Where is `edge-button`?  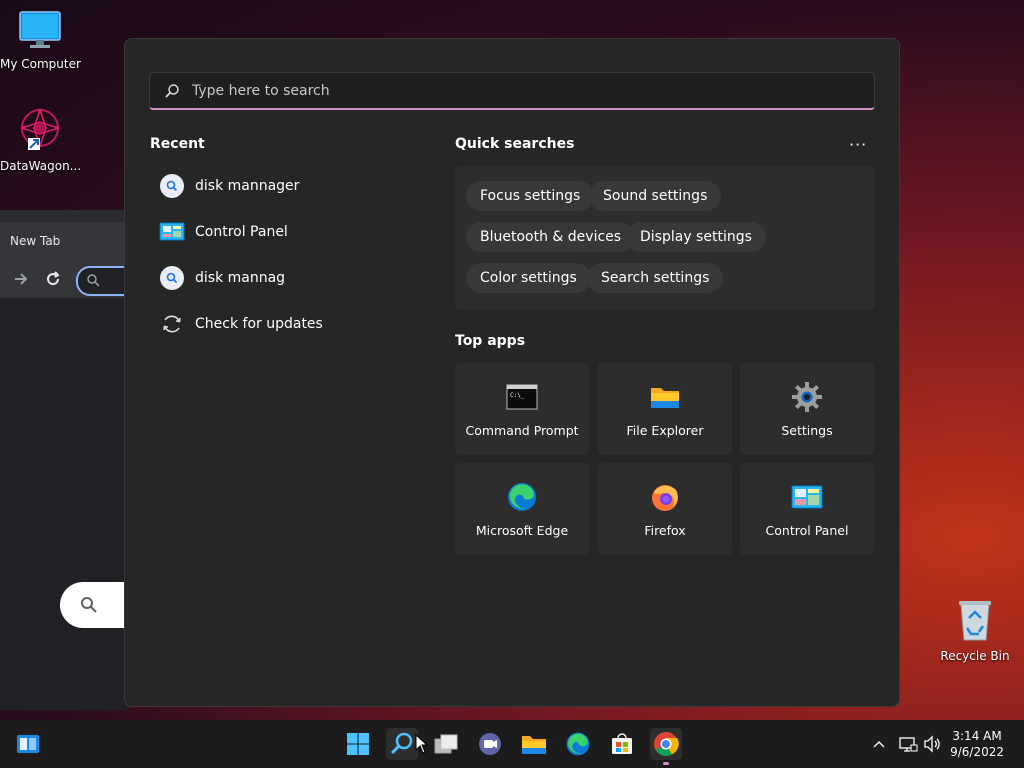
edge-button is located at coordinates (578, 744).